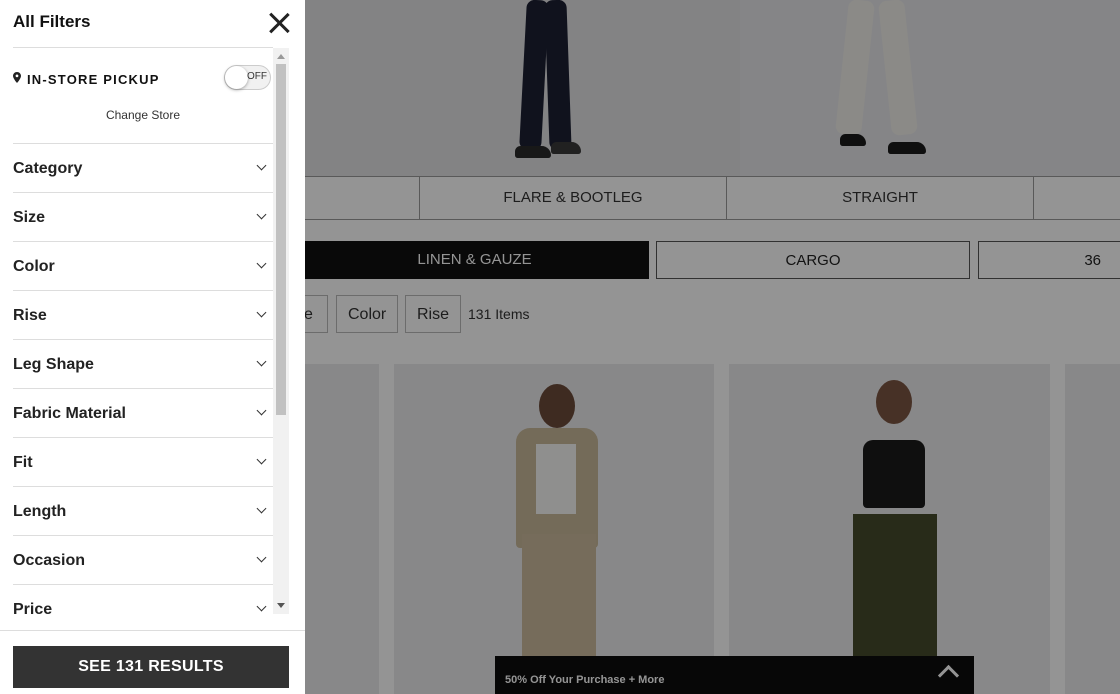  Describe the element at coordinates (143, 559) in the screenshot. I see `facet-occasion: Occasion` at that location.